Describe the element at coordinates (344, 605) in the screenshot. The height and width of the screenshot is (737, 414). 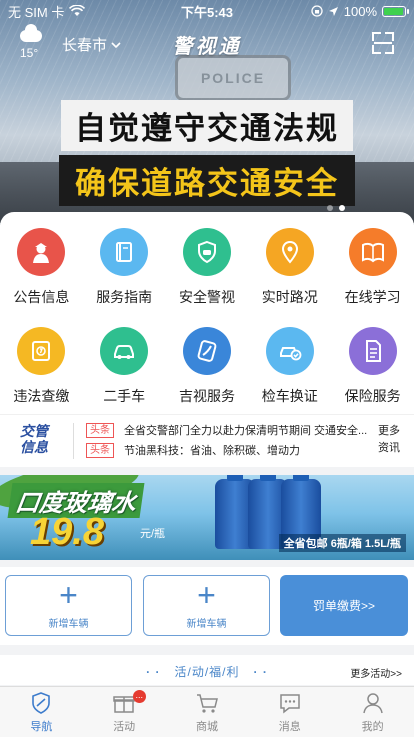
I see `pay-fine-button: 罚单缴费>>` at that location.